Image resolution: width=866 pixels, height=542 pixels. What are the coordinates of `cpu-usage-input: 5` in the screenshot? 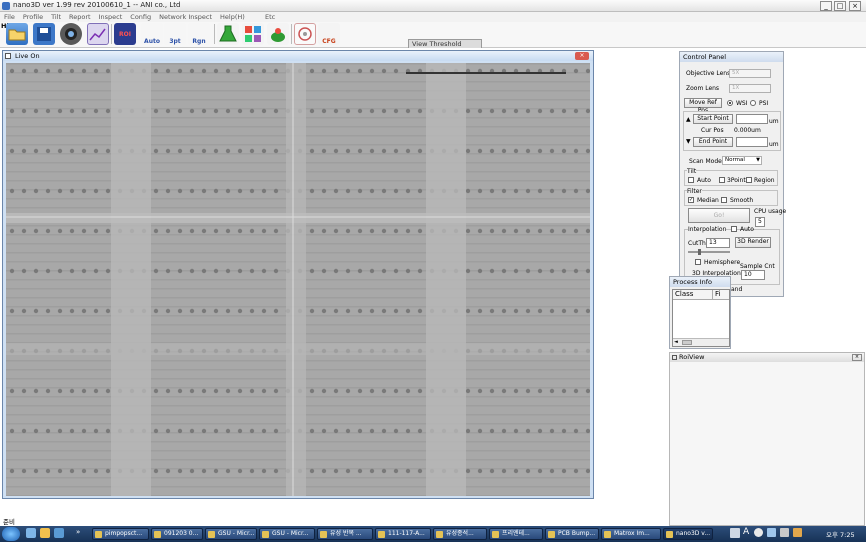 It's located at (760, 222).